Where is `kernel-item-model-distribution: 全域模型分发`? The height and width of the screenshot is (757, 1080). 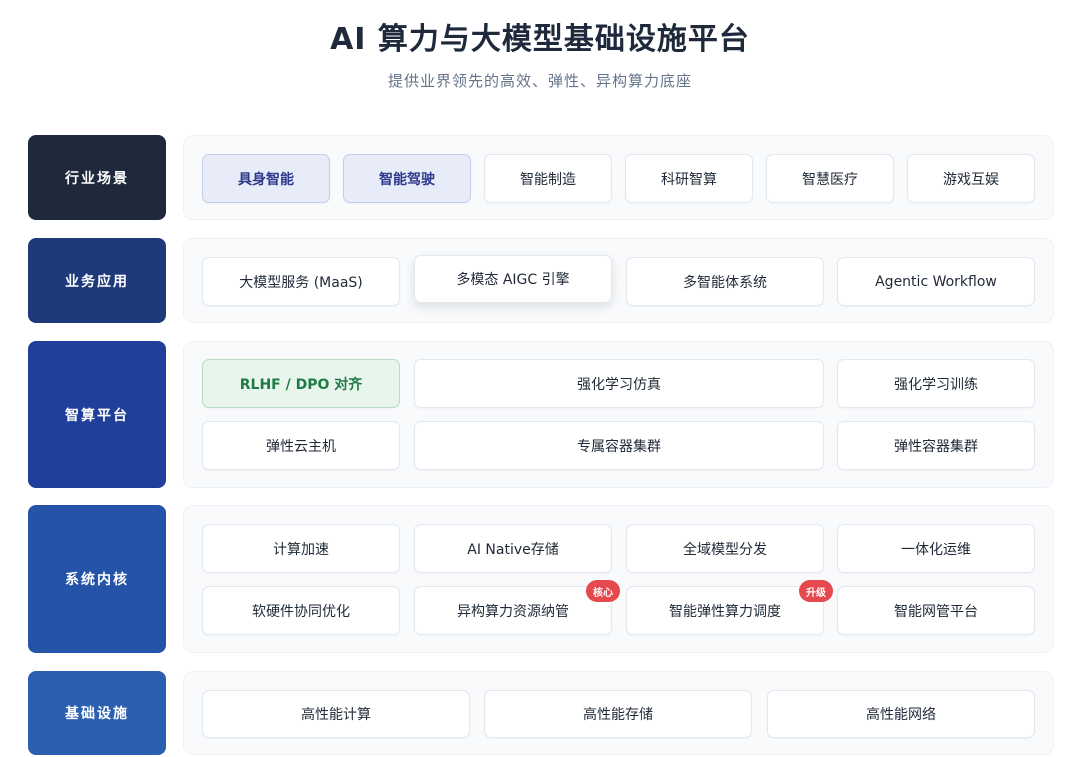
kernel-item-model-distribution: 全域模型分发 is located at coordinates (725, 548).